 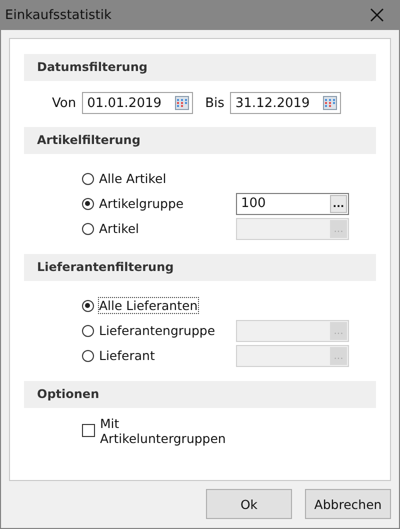 I want to click on checkbox, so click(x=88, y=430).